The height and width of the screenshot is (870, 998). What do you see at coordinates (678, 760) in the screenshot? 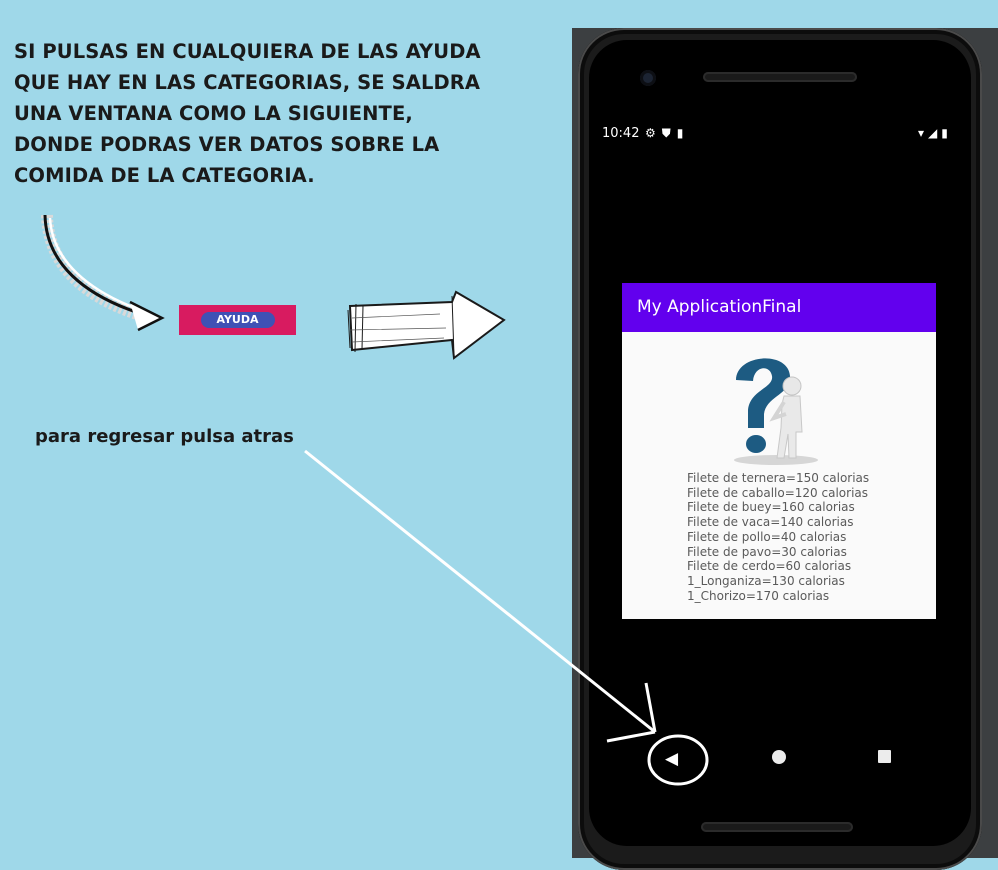
I see `back-highlight-circle` at bounding box center [678, 760].